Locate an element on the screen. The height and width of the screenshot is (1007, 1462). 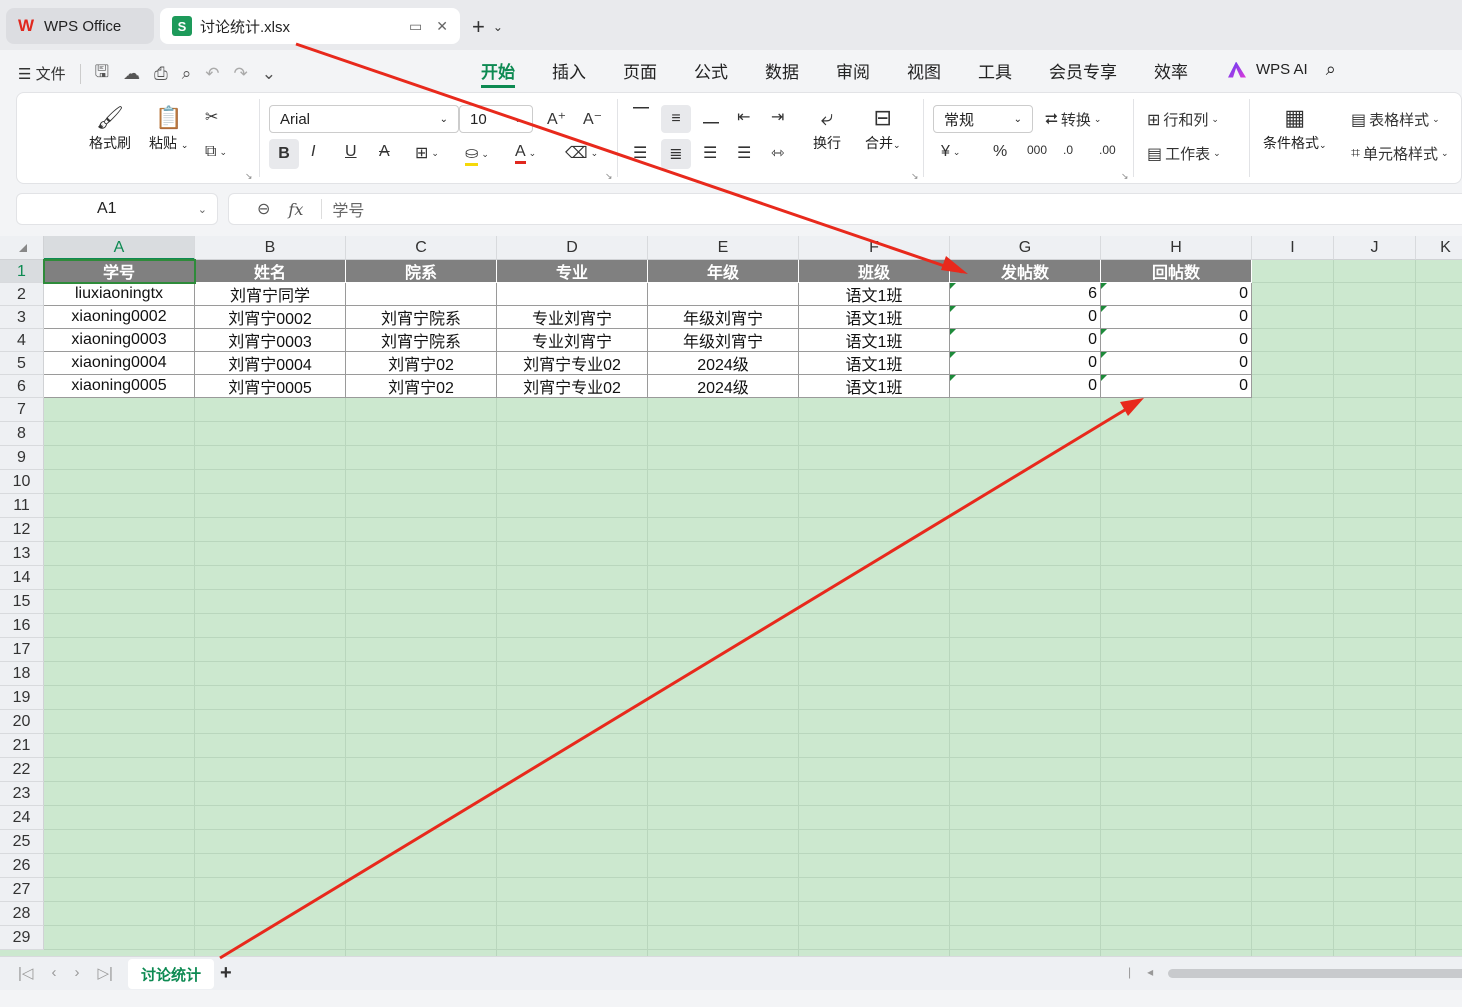
next-sheet-icon: › is located at coordinates (76, 973).